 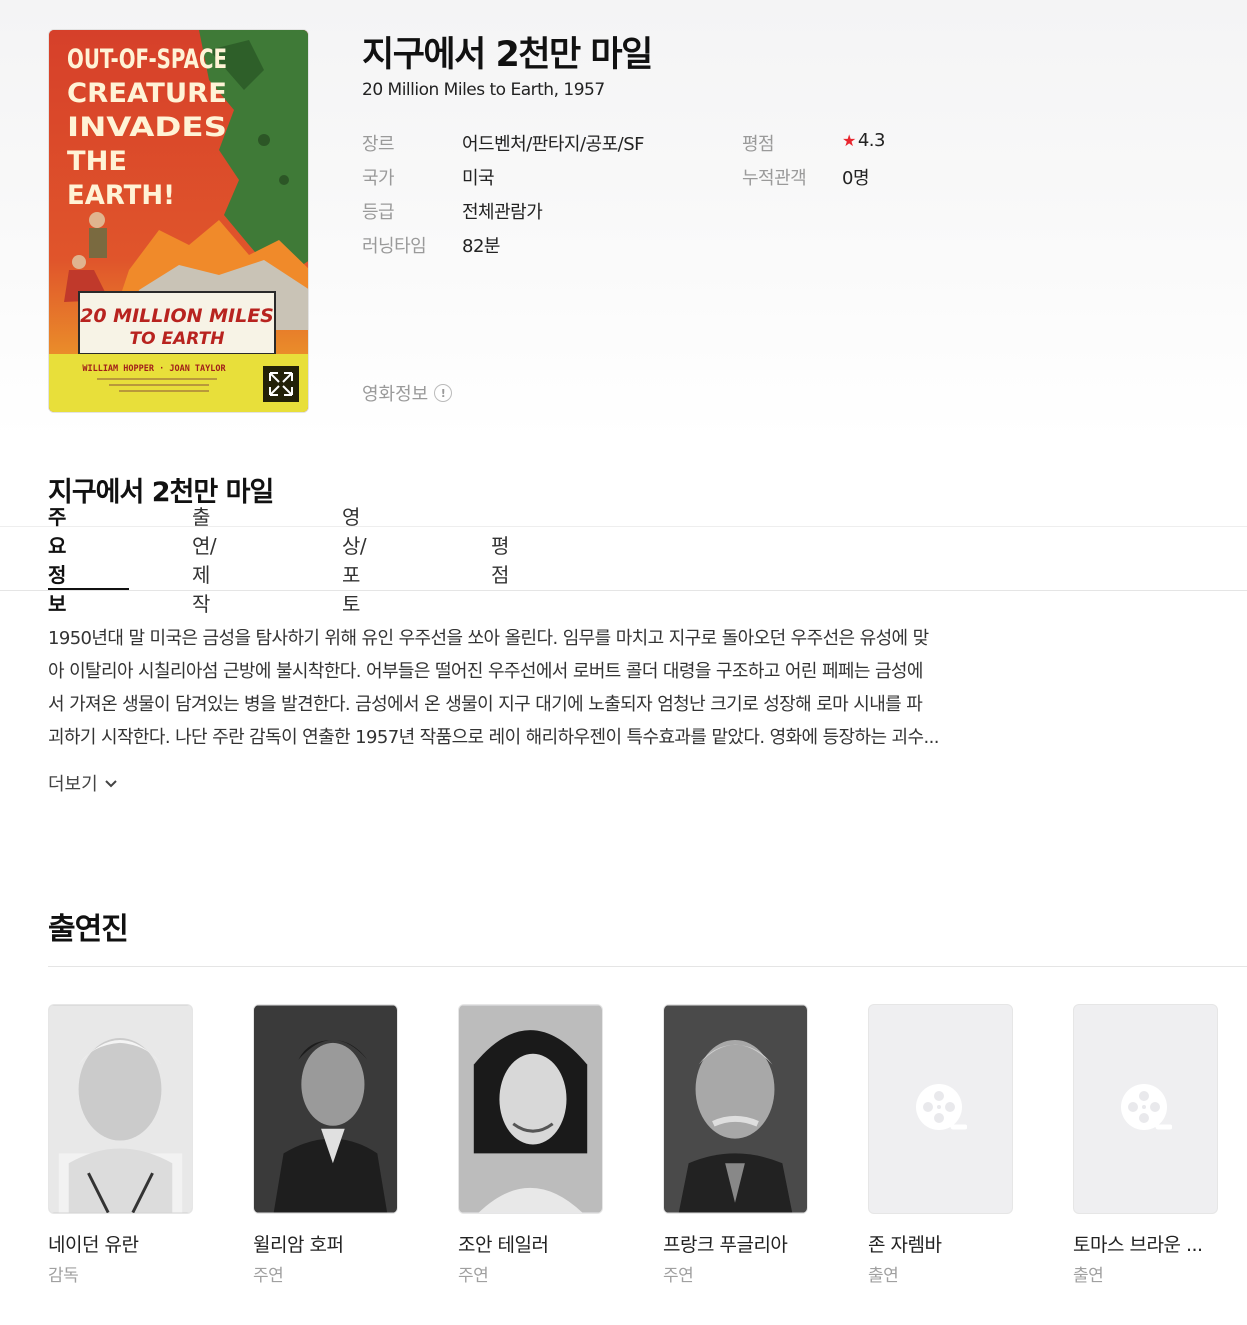 I want to click on section-title: 지구에서 2천만 마일, so click(x=161, y=492).